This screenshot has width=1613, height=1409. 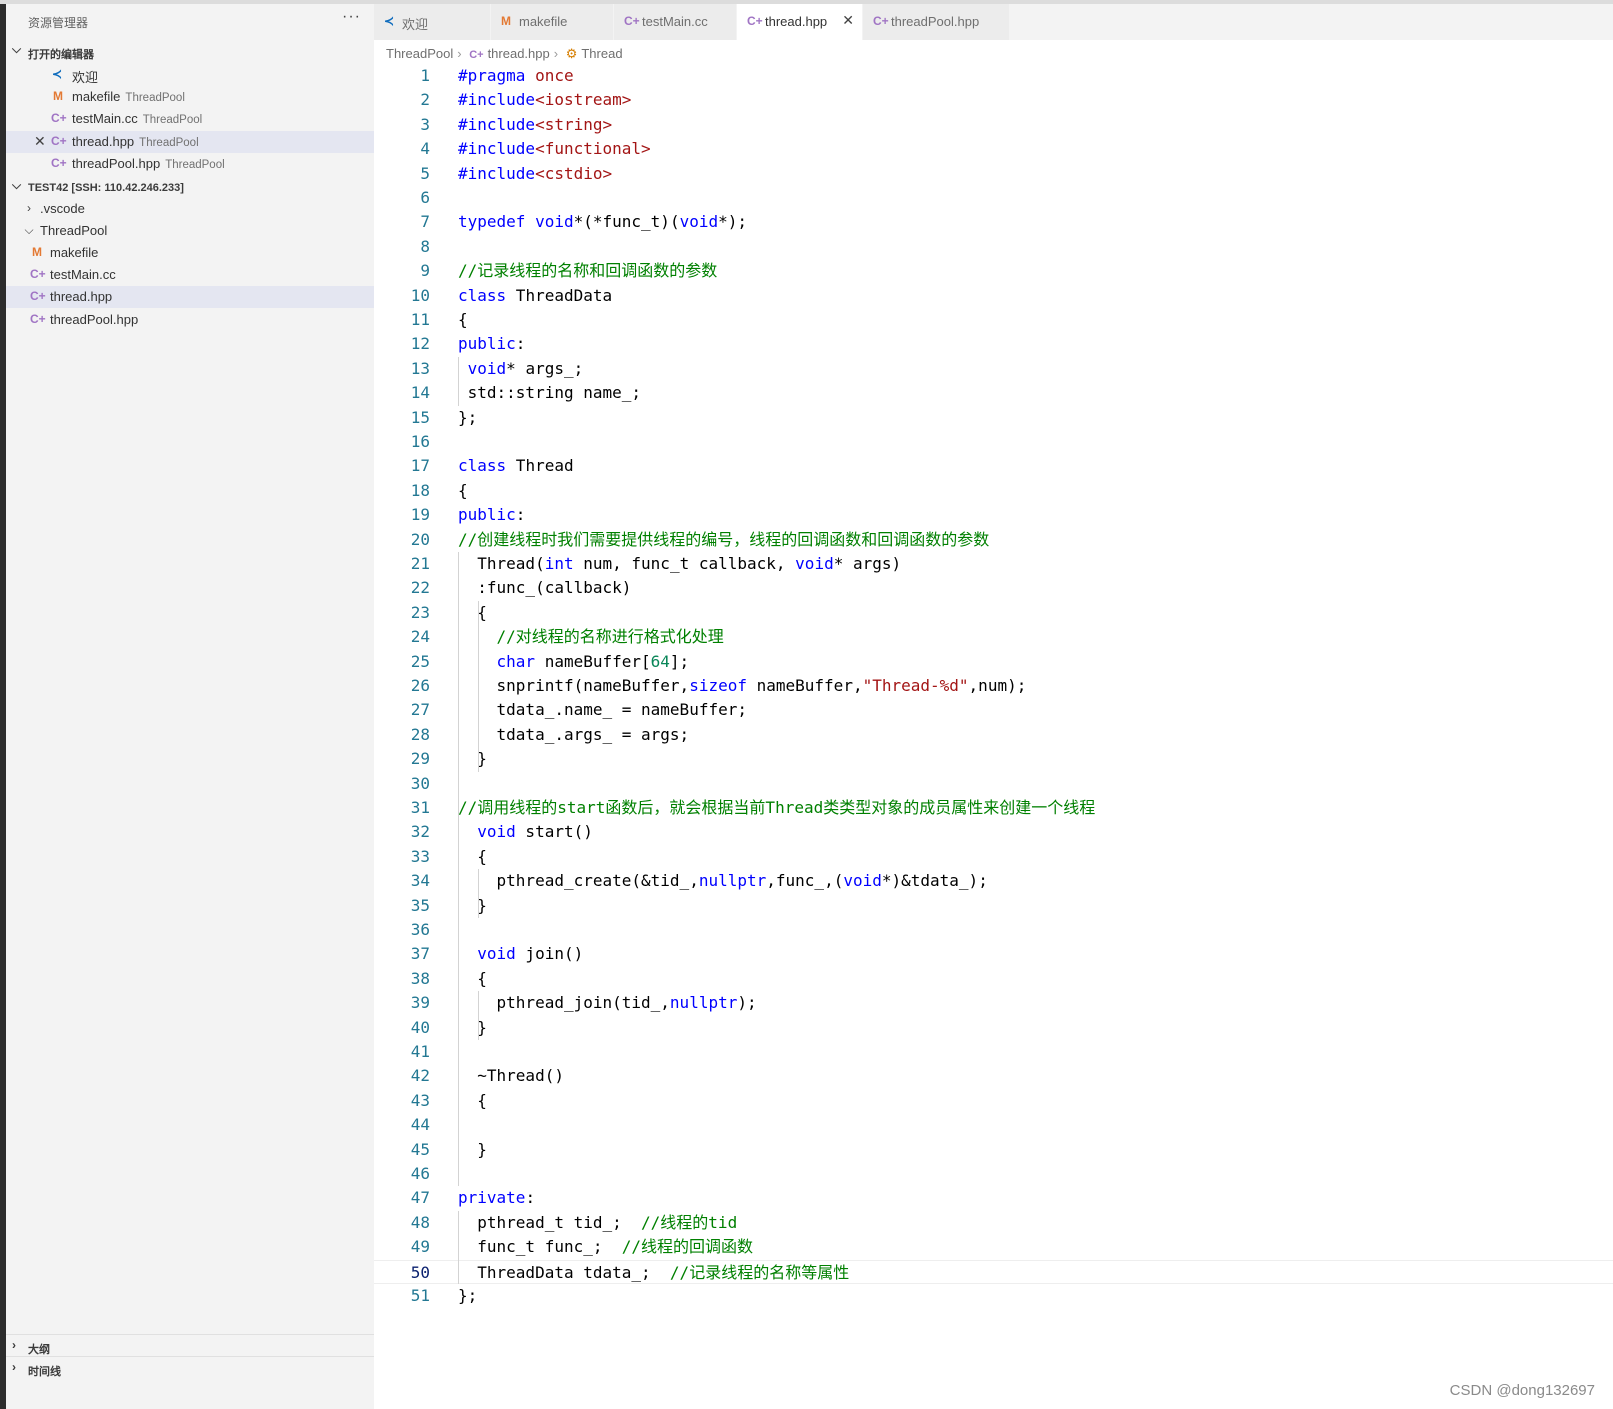 What do you see at coordinates (993, 1223) in the screenshot?
I see `code-line: 48 pthread_t tid_; //线程的tid` at bounding box center [993, 1223].